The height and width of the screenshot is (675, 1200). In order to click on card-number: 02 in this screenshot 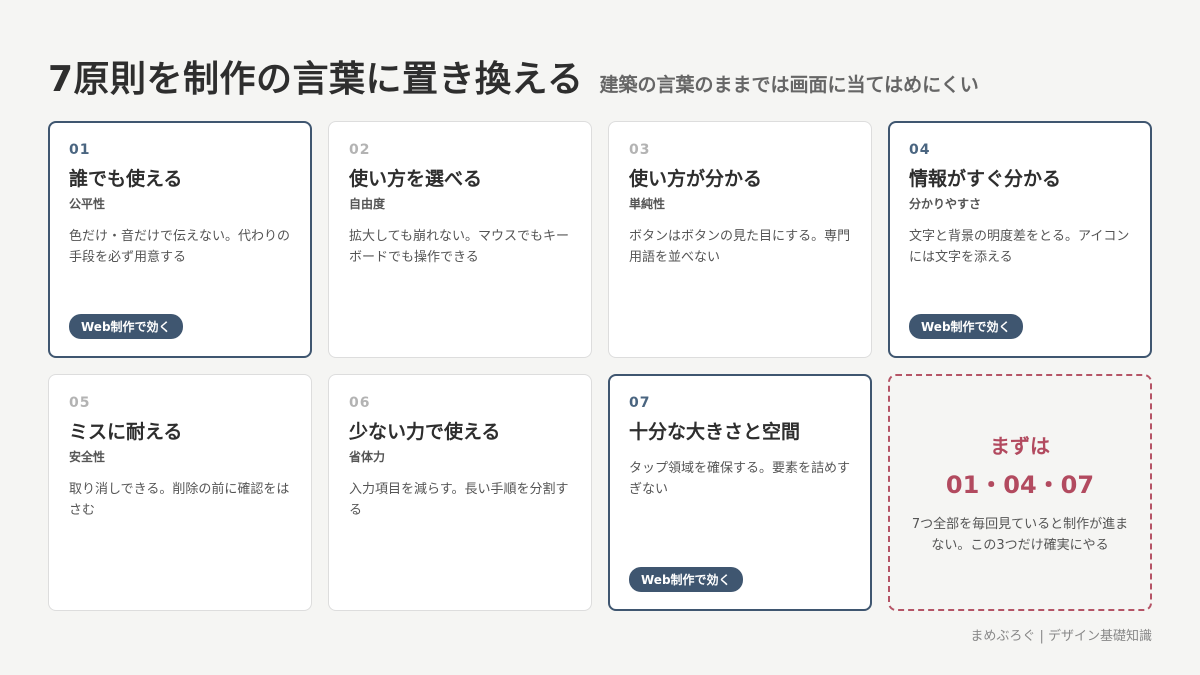, I will do `click(360, 150)`.